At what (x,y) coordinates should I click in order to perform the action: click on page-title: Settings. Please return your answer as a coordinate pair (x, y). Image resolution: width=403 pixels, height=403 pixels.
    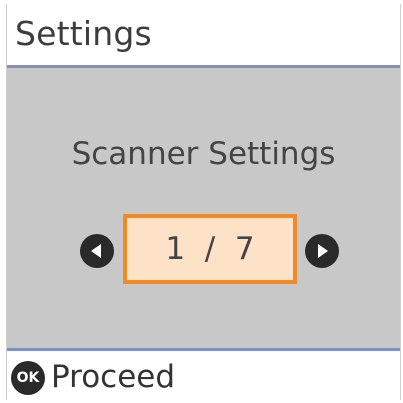
    Looking at the image, I should click on (83, 33).